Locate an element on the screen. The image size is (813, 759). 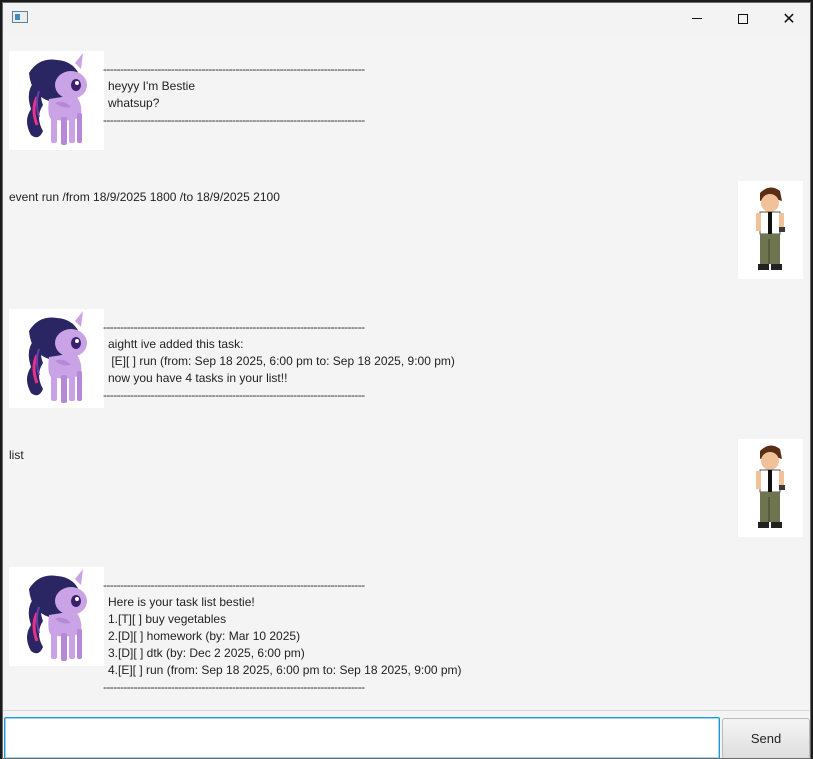
close-icon: ✕ is located at coordinates (789, 18).